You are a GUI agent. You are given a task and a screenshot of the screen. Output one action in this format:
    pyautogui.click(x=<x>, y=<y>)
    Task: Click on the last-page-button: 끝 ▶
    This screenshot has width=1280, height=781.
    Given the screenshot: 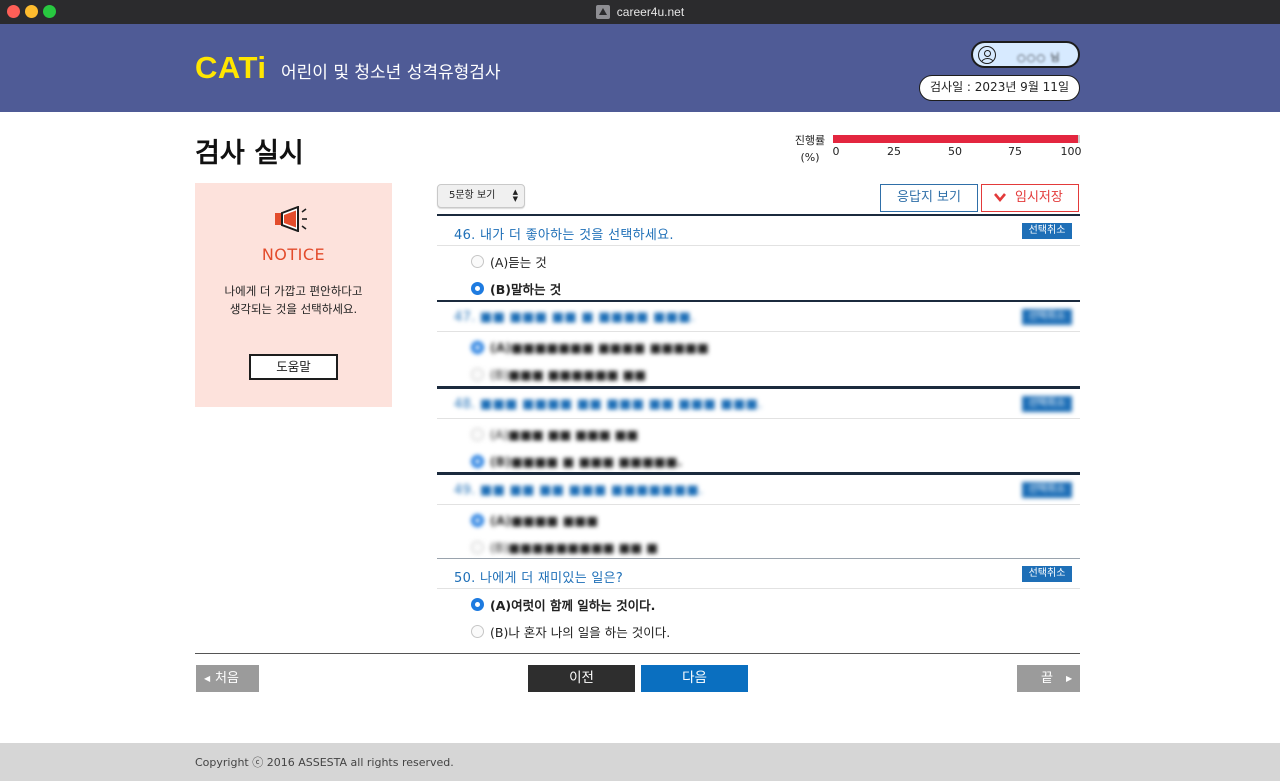 What is the action you would take?
    pyautogui.click(x=1048, y=678)
    